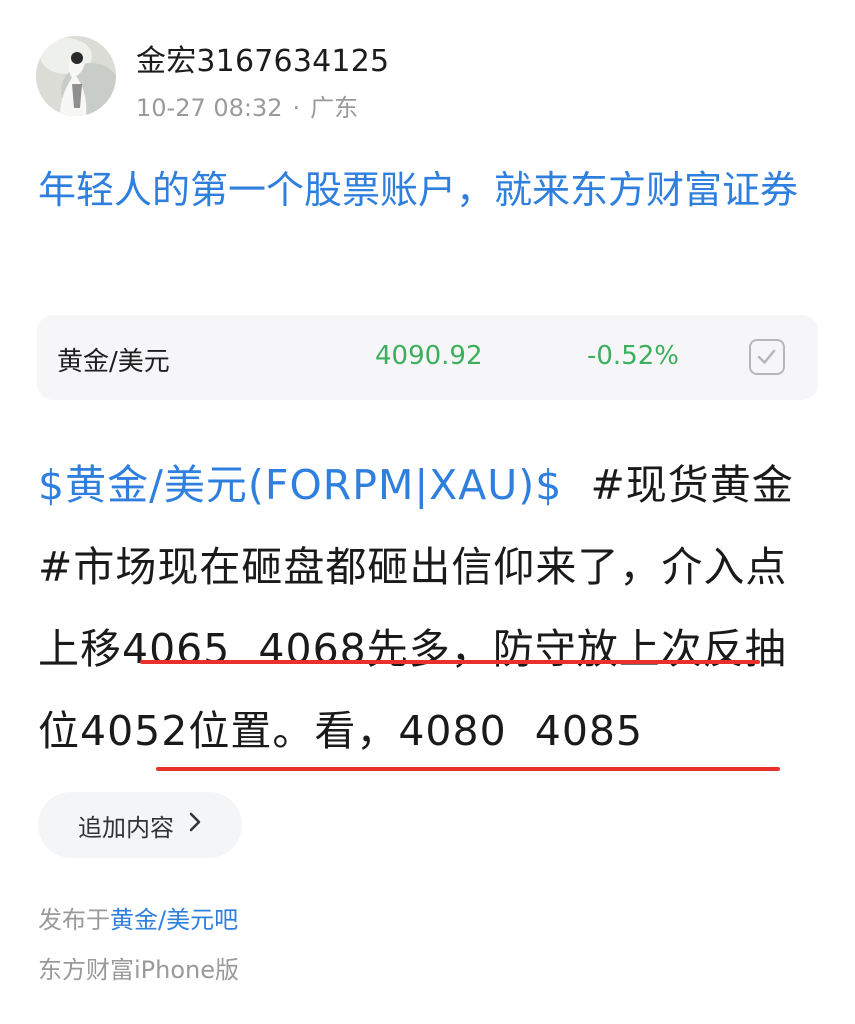 The image size is (855, 1024). I want to click on post-location: 广东, so click(334, 108).